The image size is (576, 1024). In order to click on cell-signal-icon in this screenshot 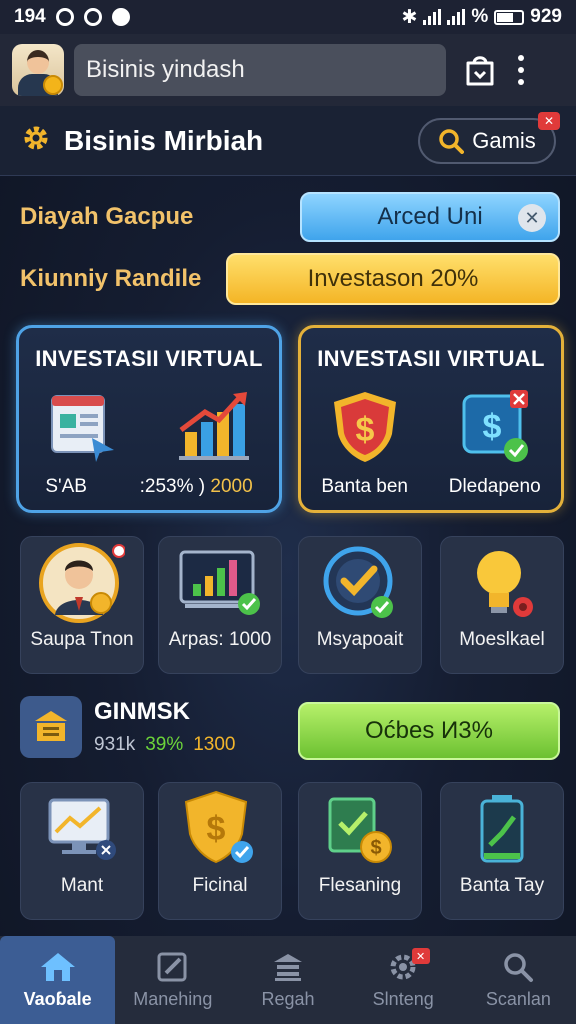, I will do `click(456, 17)`.